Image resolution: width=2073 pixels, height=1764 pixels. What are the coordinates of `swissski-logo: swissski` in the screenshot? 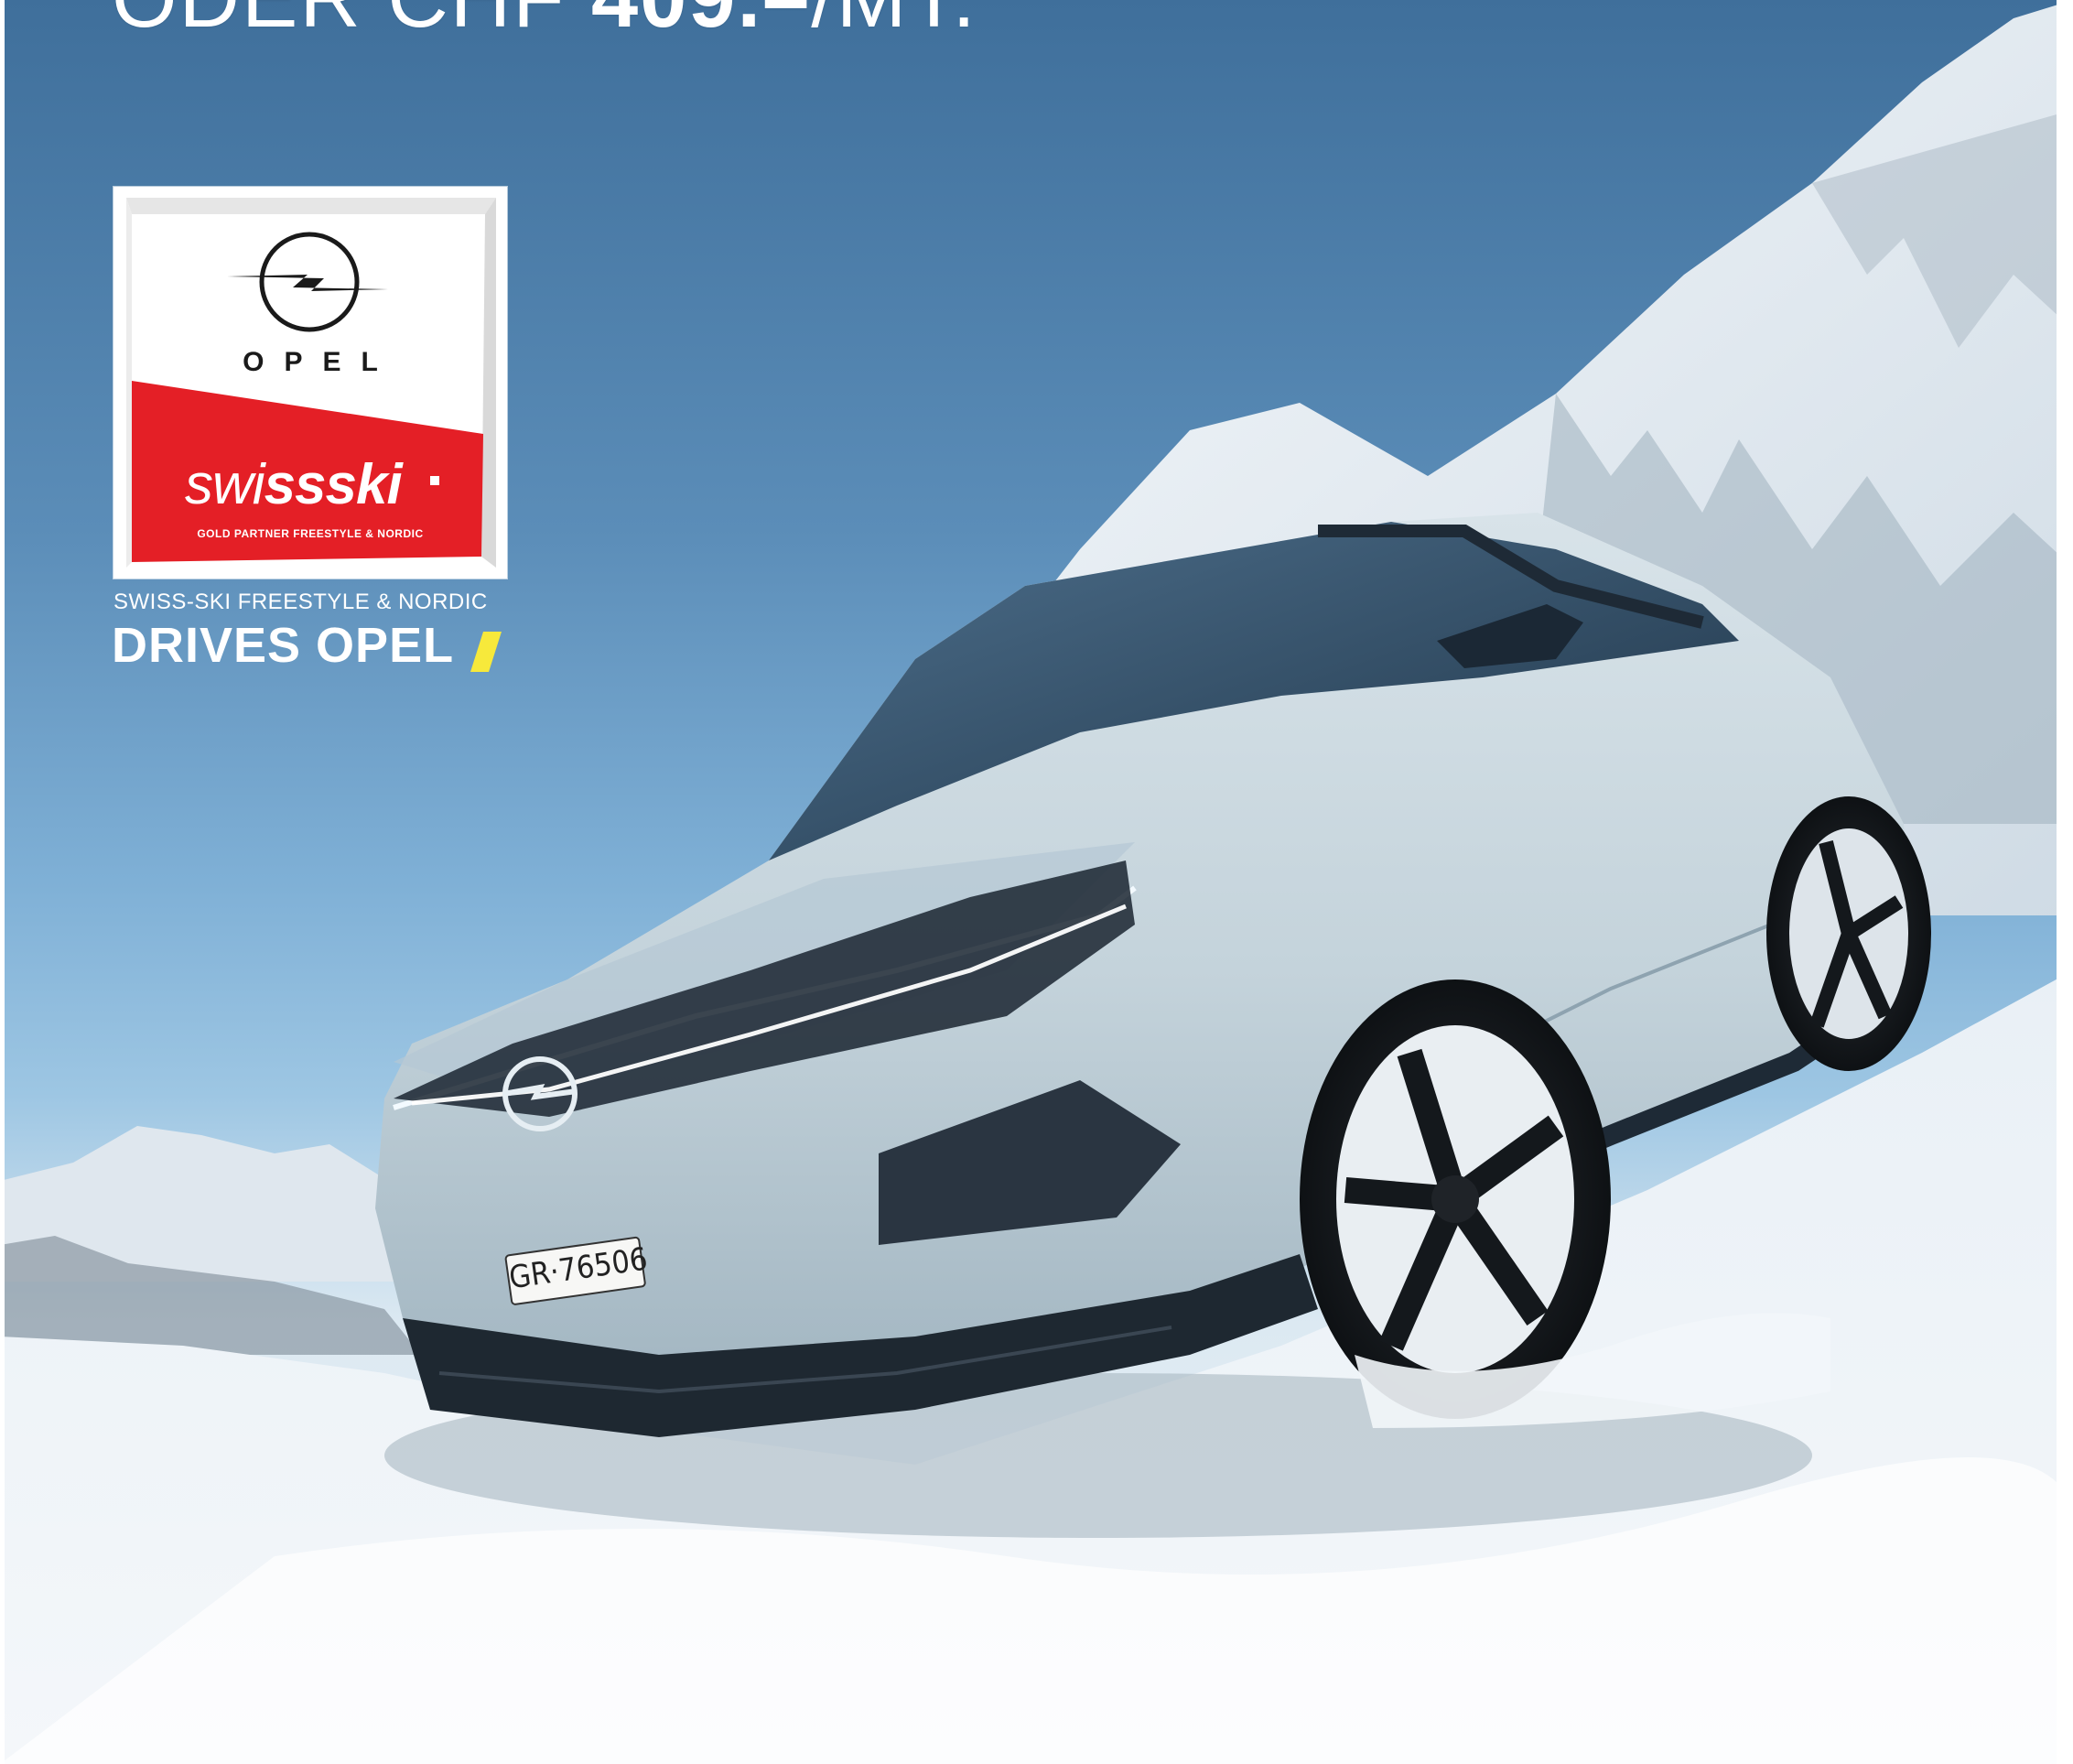 It's located at (294, 484).